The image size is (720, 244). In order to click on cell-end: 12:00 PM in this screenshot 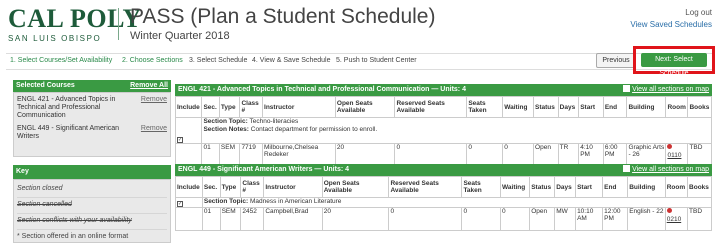, I will do `click(615, 219)`.